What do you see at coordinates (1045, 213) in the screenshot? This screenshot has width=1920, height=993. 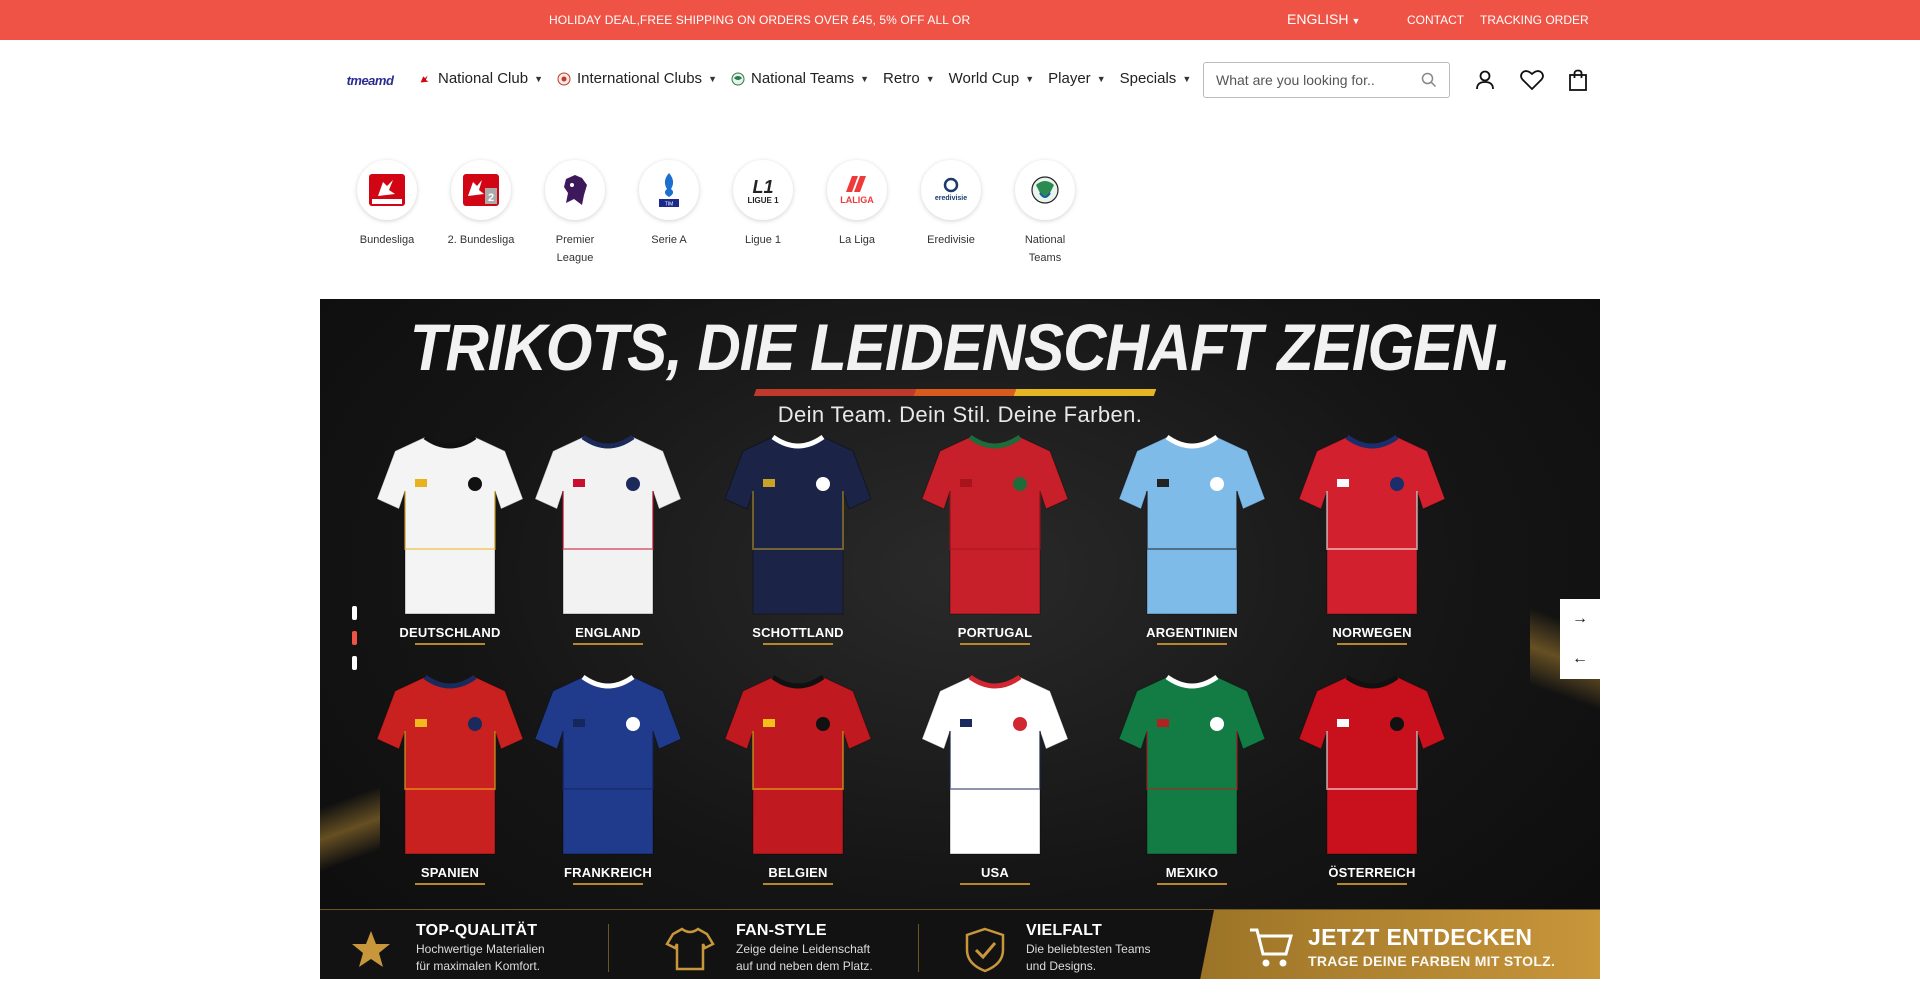 I see `category-national-teams: National Teams` at bounding box center [1045, 213].